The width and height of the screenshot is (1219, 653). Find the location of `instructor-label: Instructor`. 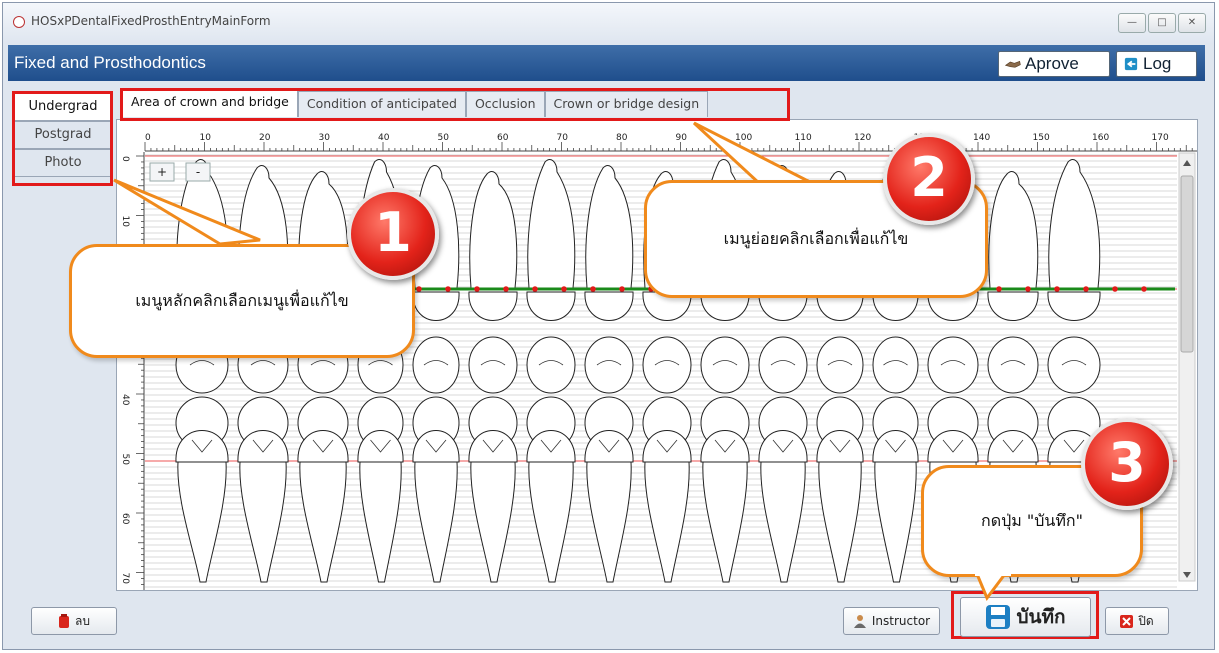

instructor-label: Instructor is located at coordinates (901, 621).